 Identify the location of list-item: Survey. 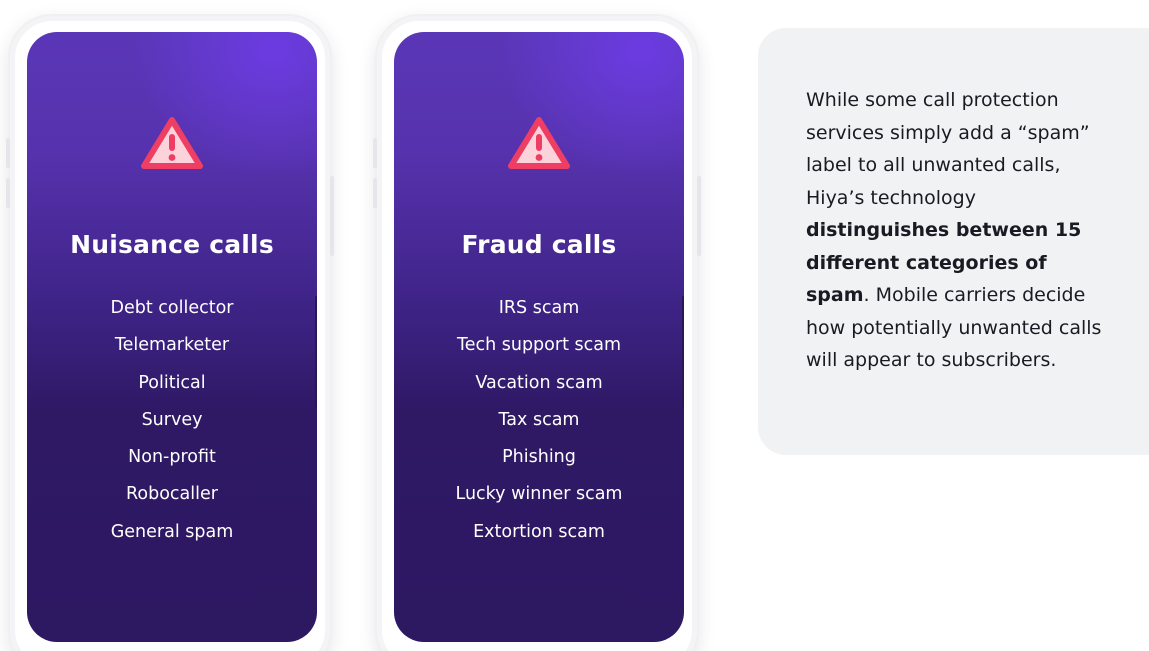
(172, 419).